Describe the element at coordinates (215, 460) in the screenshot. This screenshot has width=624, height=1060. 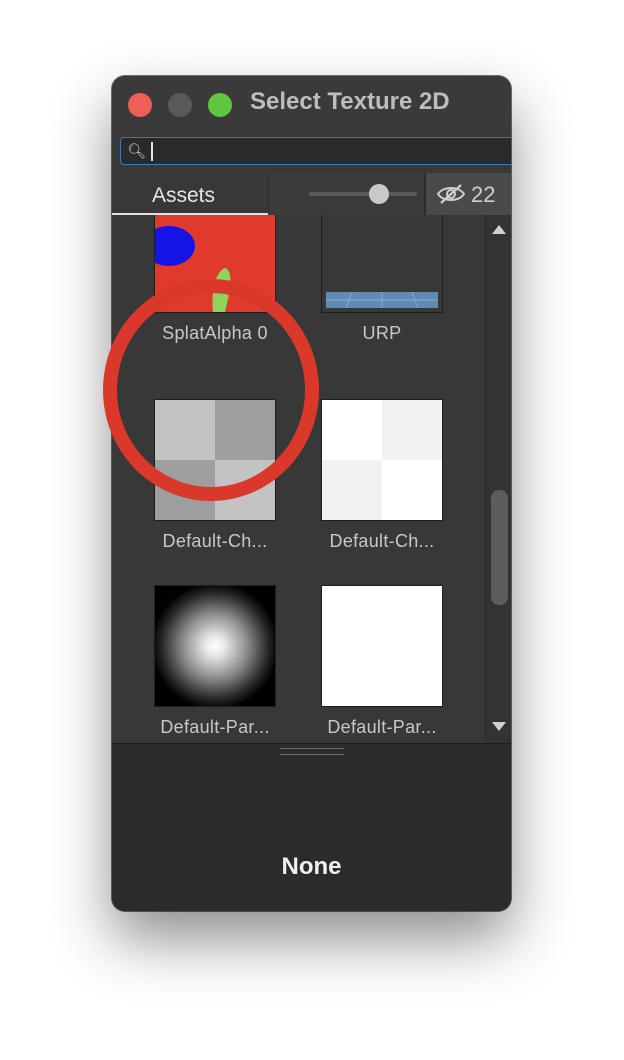
I see `checker-grey-thumbnail` at that location.